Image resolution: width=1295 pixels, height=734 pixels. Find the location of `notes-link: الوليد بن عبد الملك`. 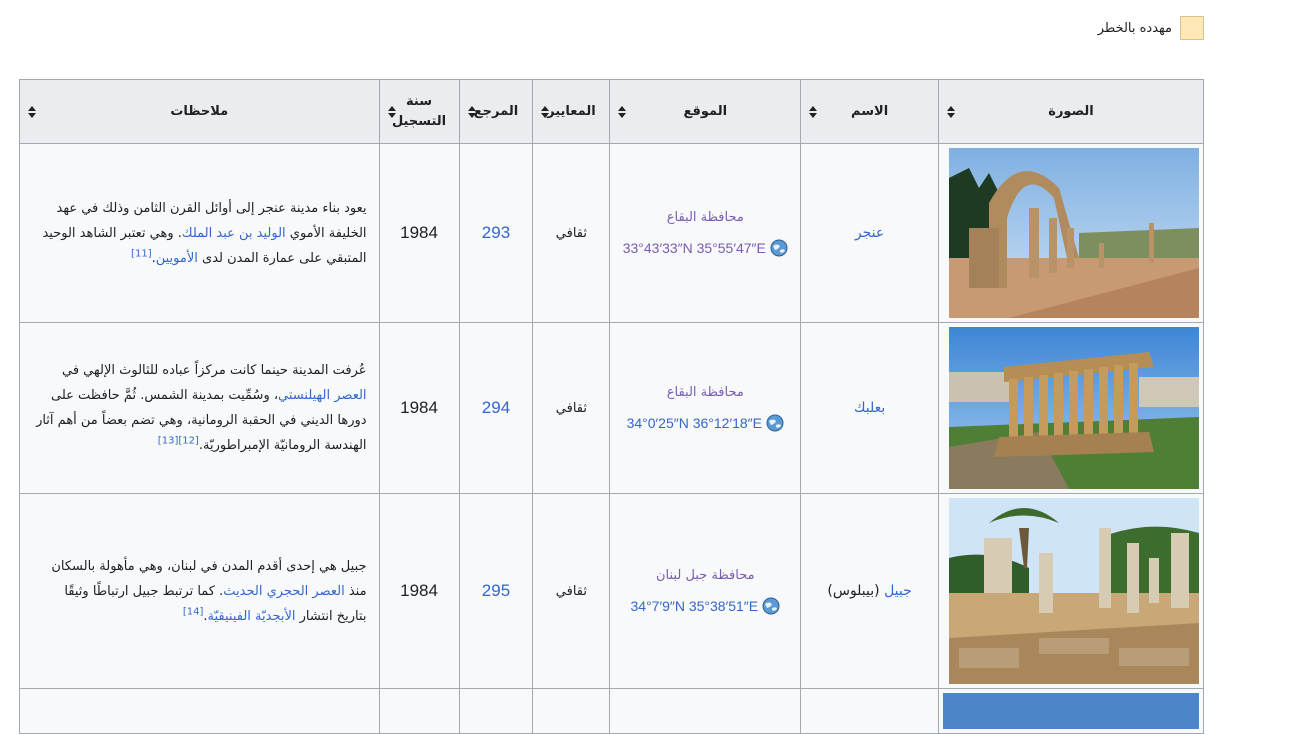

notes-link: الوليد بن عبد الملك is located at coordinates (234, 233).